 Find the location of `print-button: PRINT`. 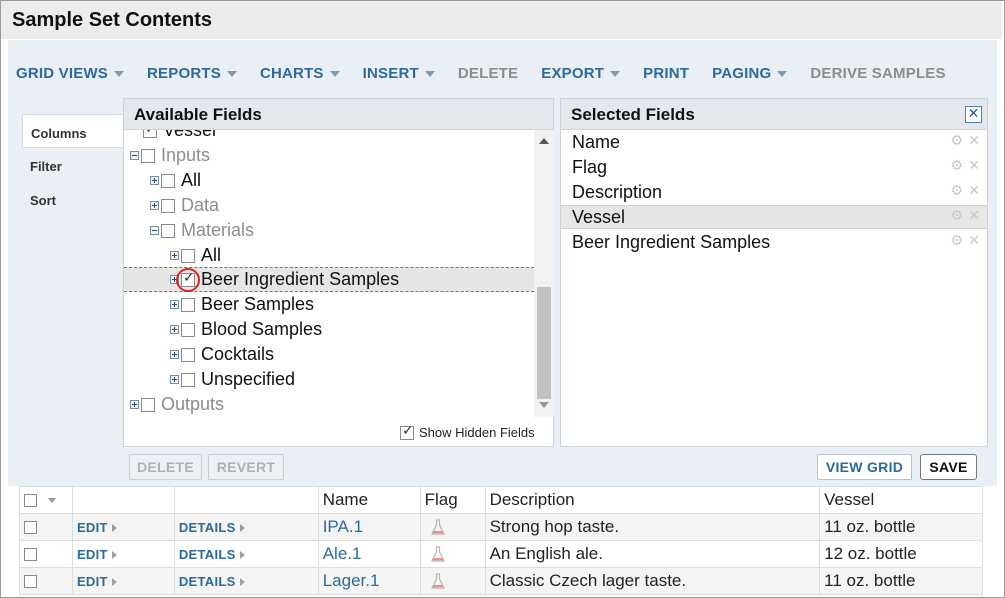

print-button: PRINT is located at coordinates (666, 73).